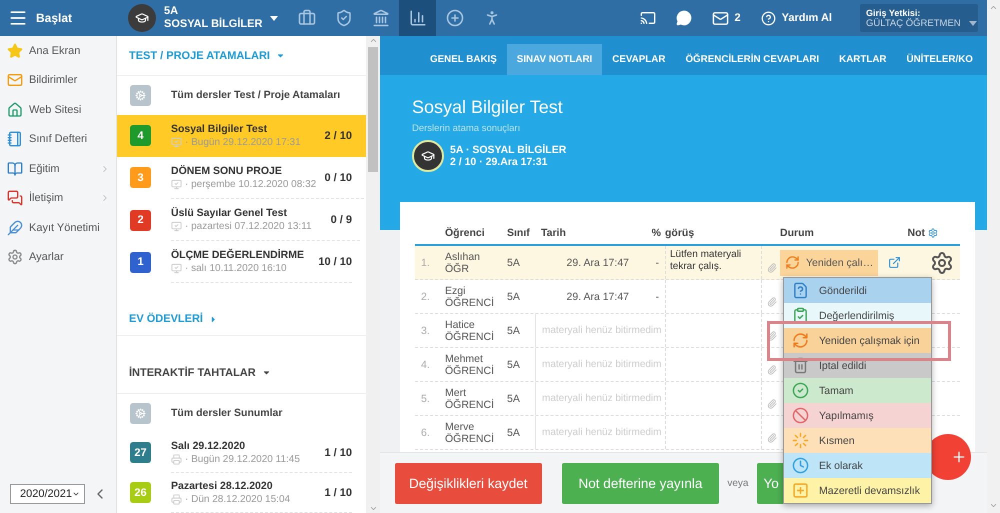  I want to click on ban-icon, so click(800, 415).